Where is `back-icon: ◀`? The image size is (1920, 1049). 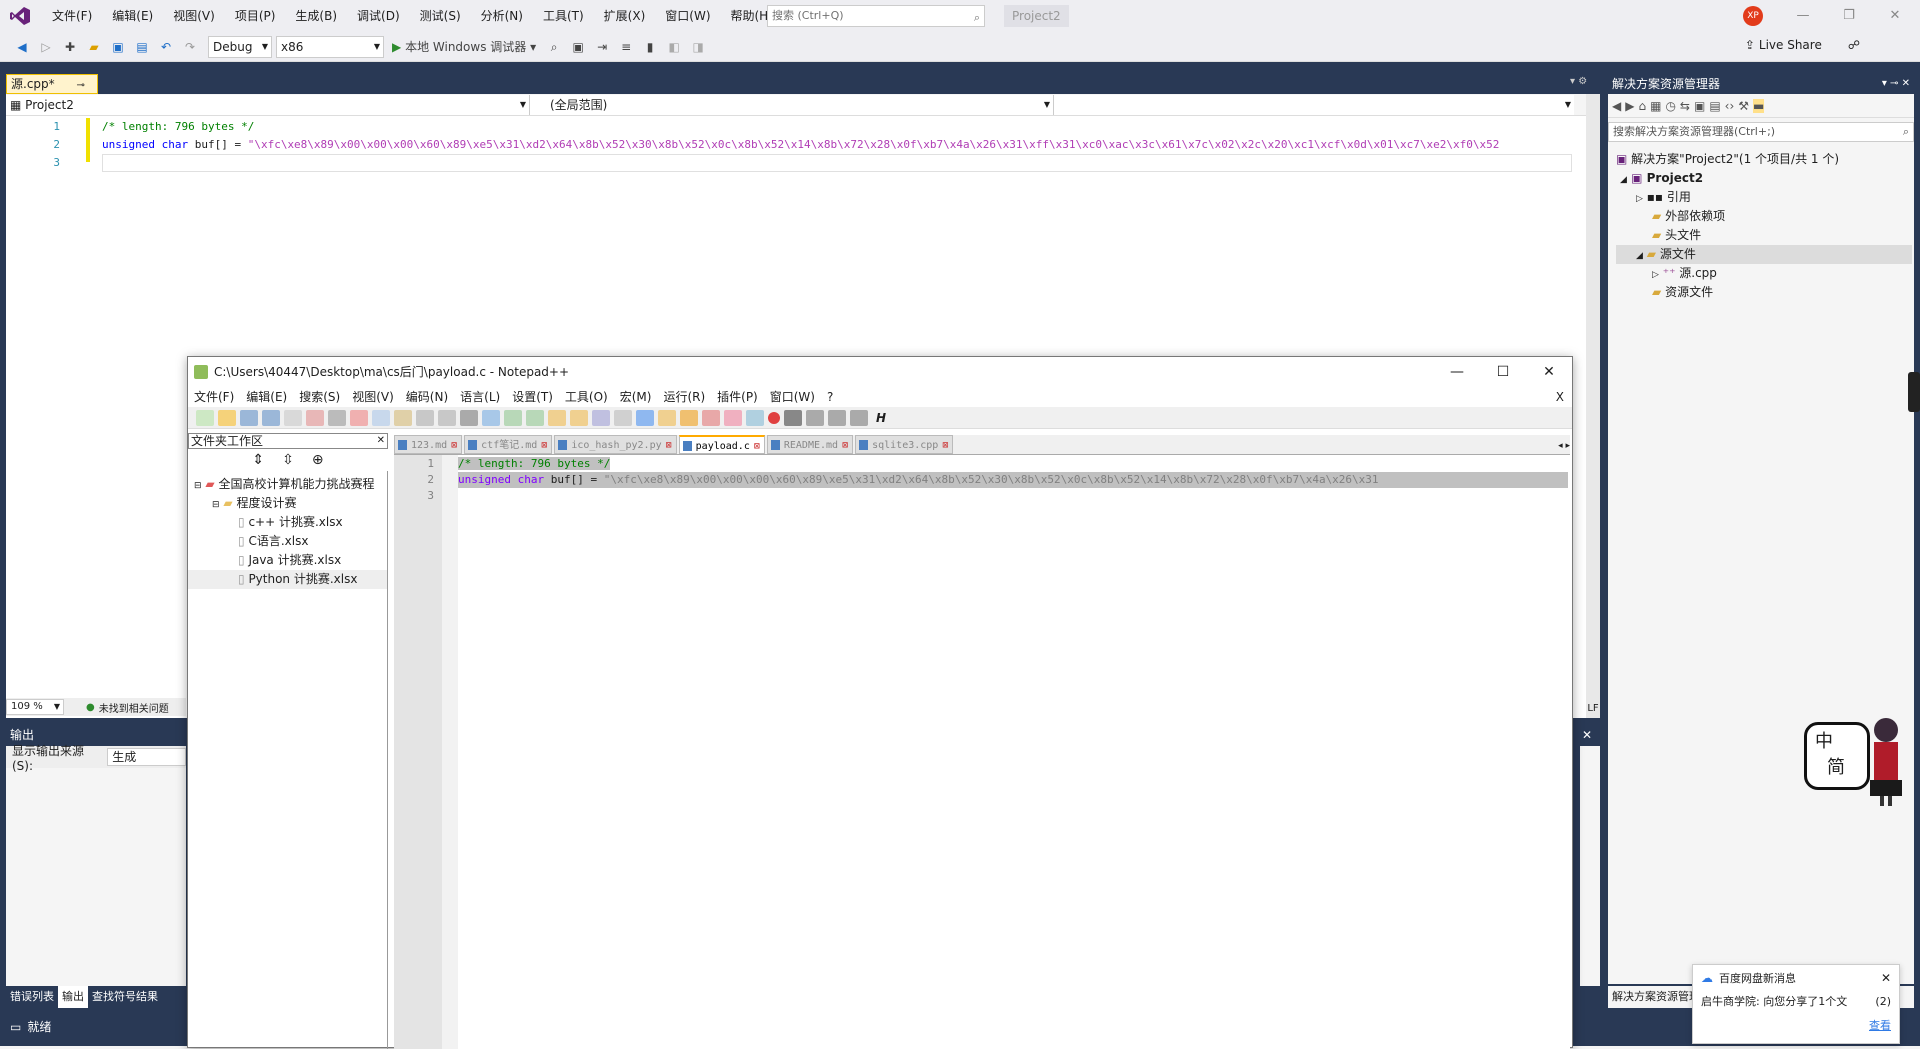
back-icon: ◀ is located at coordinates (1616, 106).